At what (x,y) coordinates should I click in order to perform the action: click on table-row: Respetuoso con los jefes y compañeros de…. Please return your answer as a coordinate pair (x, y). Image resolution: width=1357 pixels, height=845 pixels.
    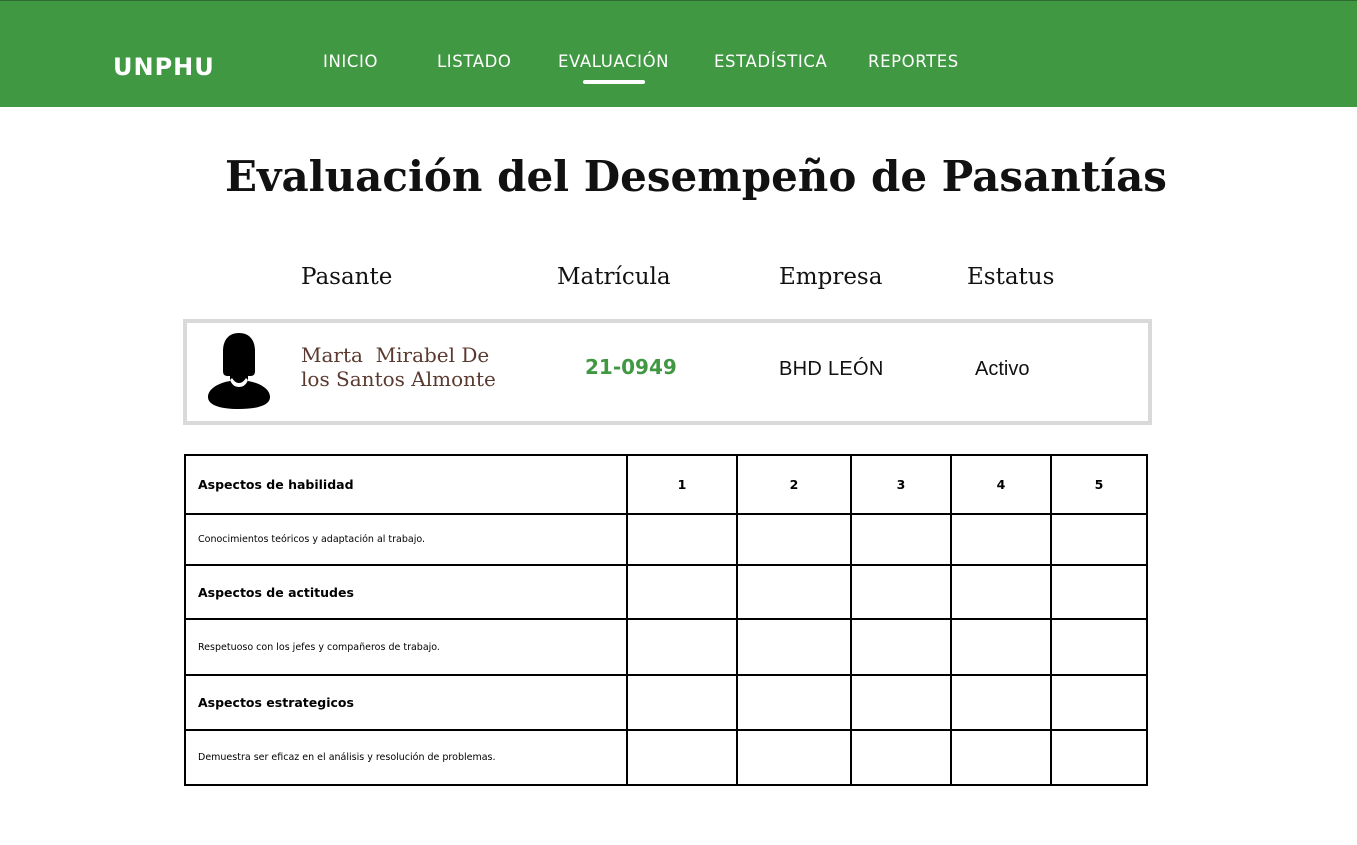
    Looking at the image, I should click on (666, 647).